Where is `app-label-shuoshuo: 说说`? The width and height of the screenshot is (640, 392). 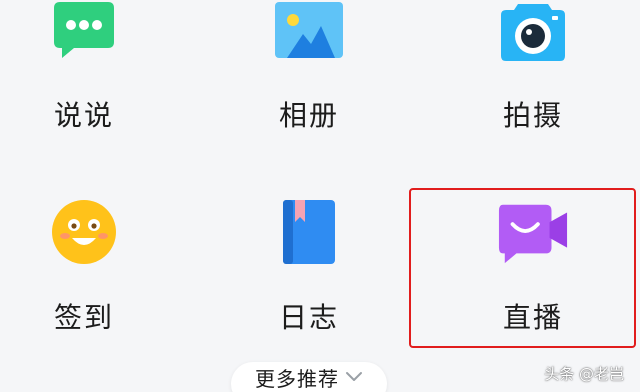 app-label-shuoshuo: 说说 is located at coordinates (83, 115).